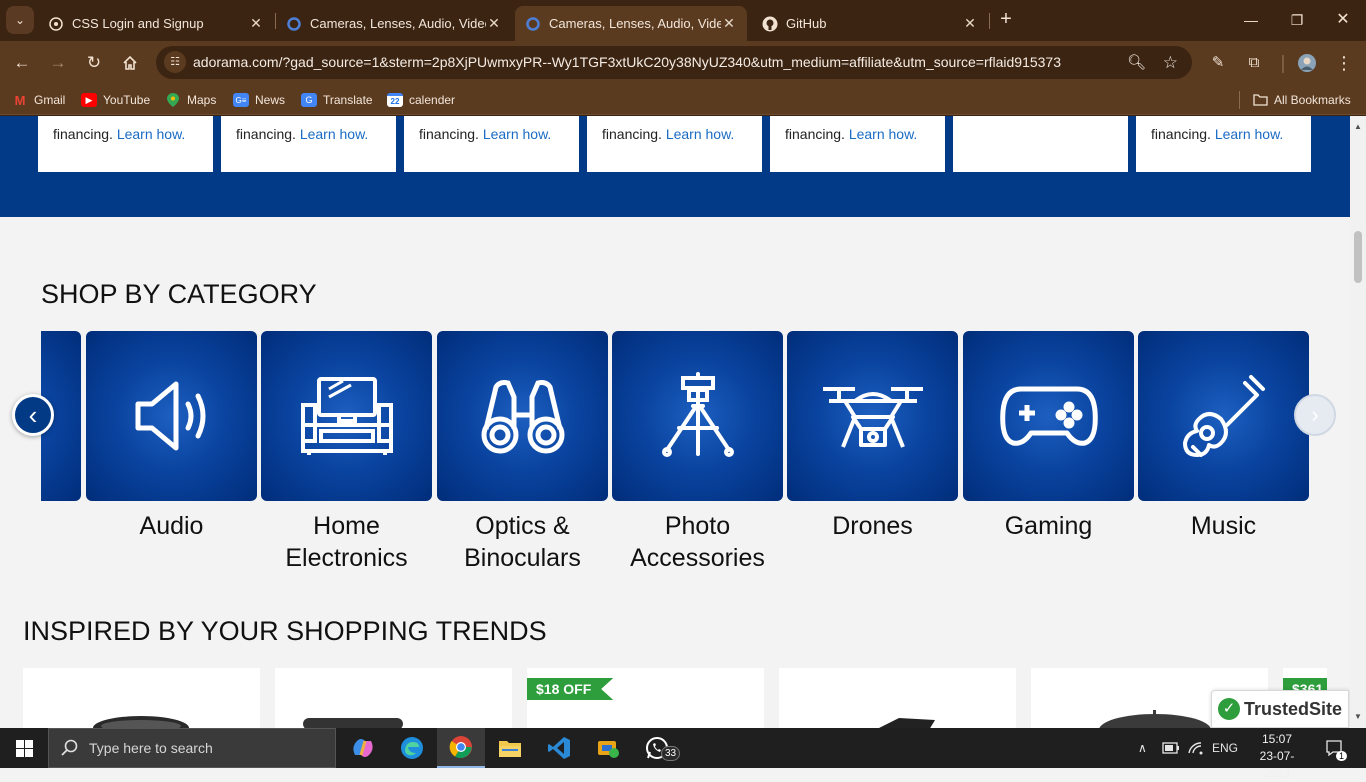 This screenshot has height=782, width=1366. Describe the element at coordinates (1280, 709) in the screenshot. I see `trustedsite-badge: ✓ TrustedSite` at that location.